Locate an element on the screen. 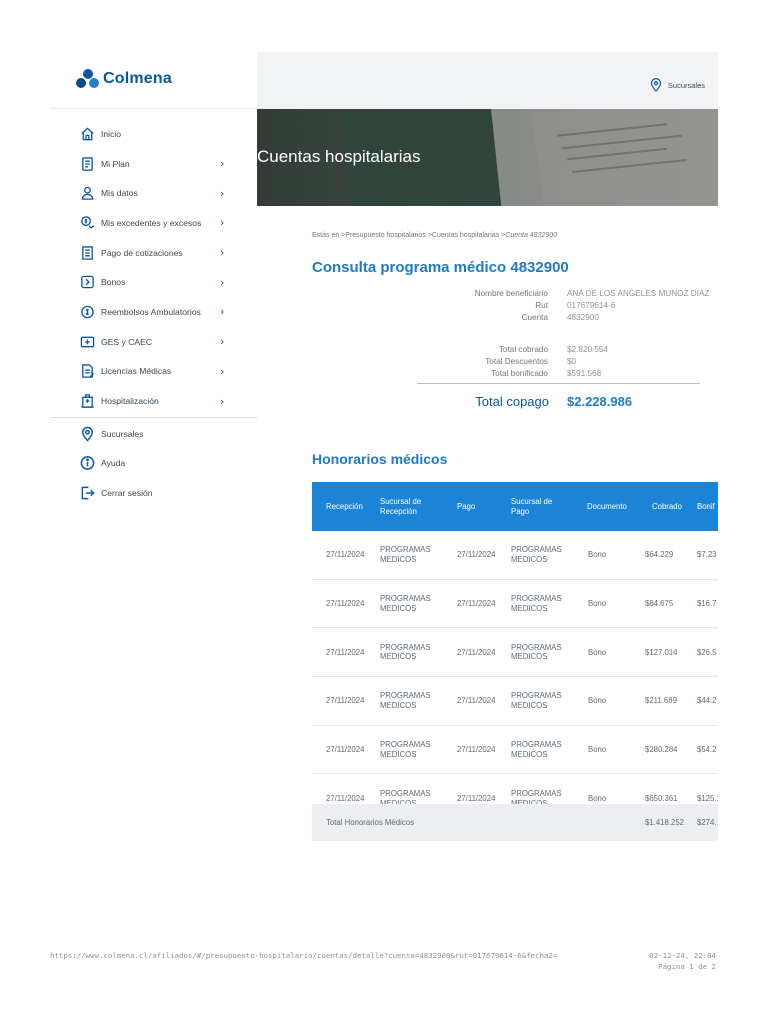 The image size is (768, 1024). sidebar-item-mi-plan: Mi Plan › is located at coordinates (153, 164).